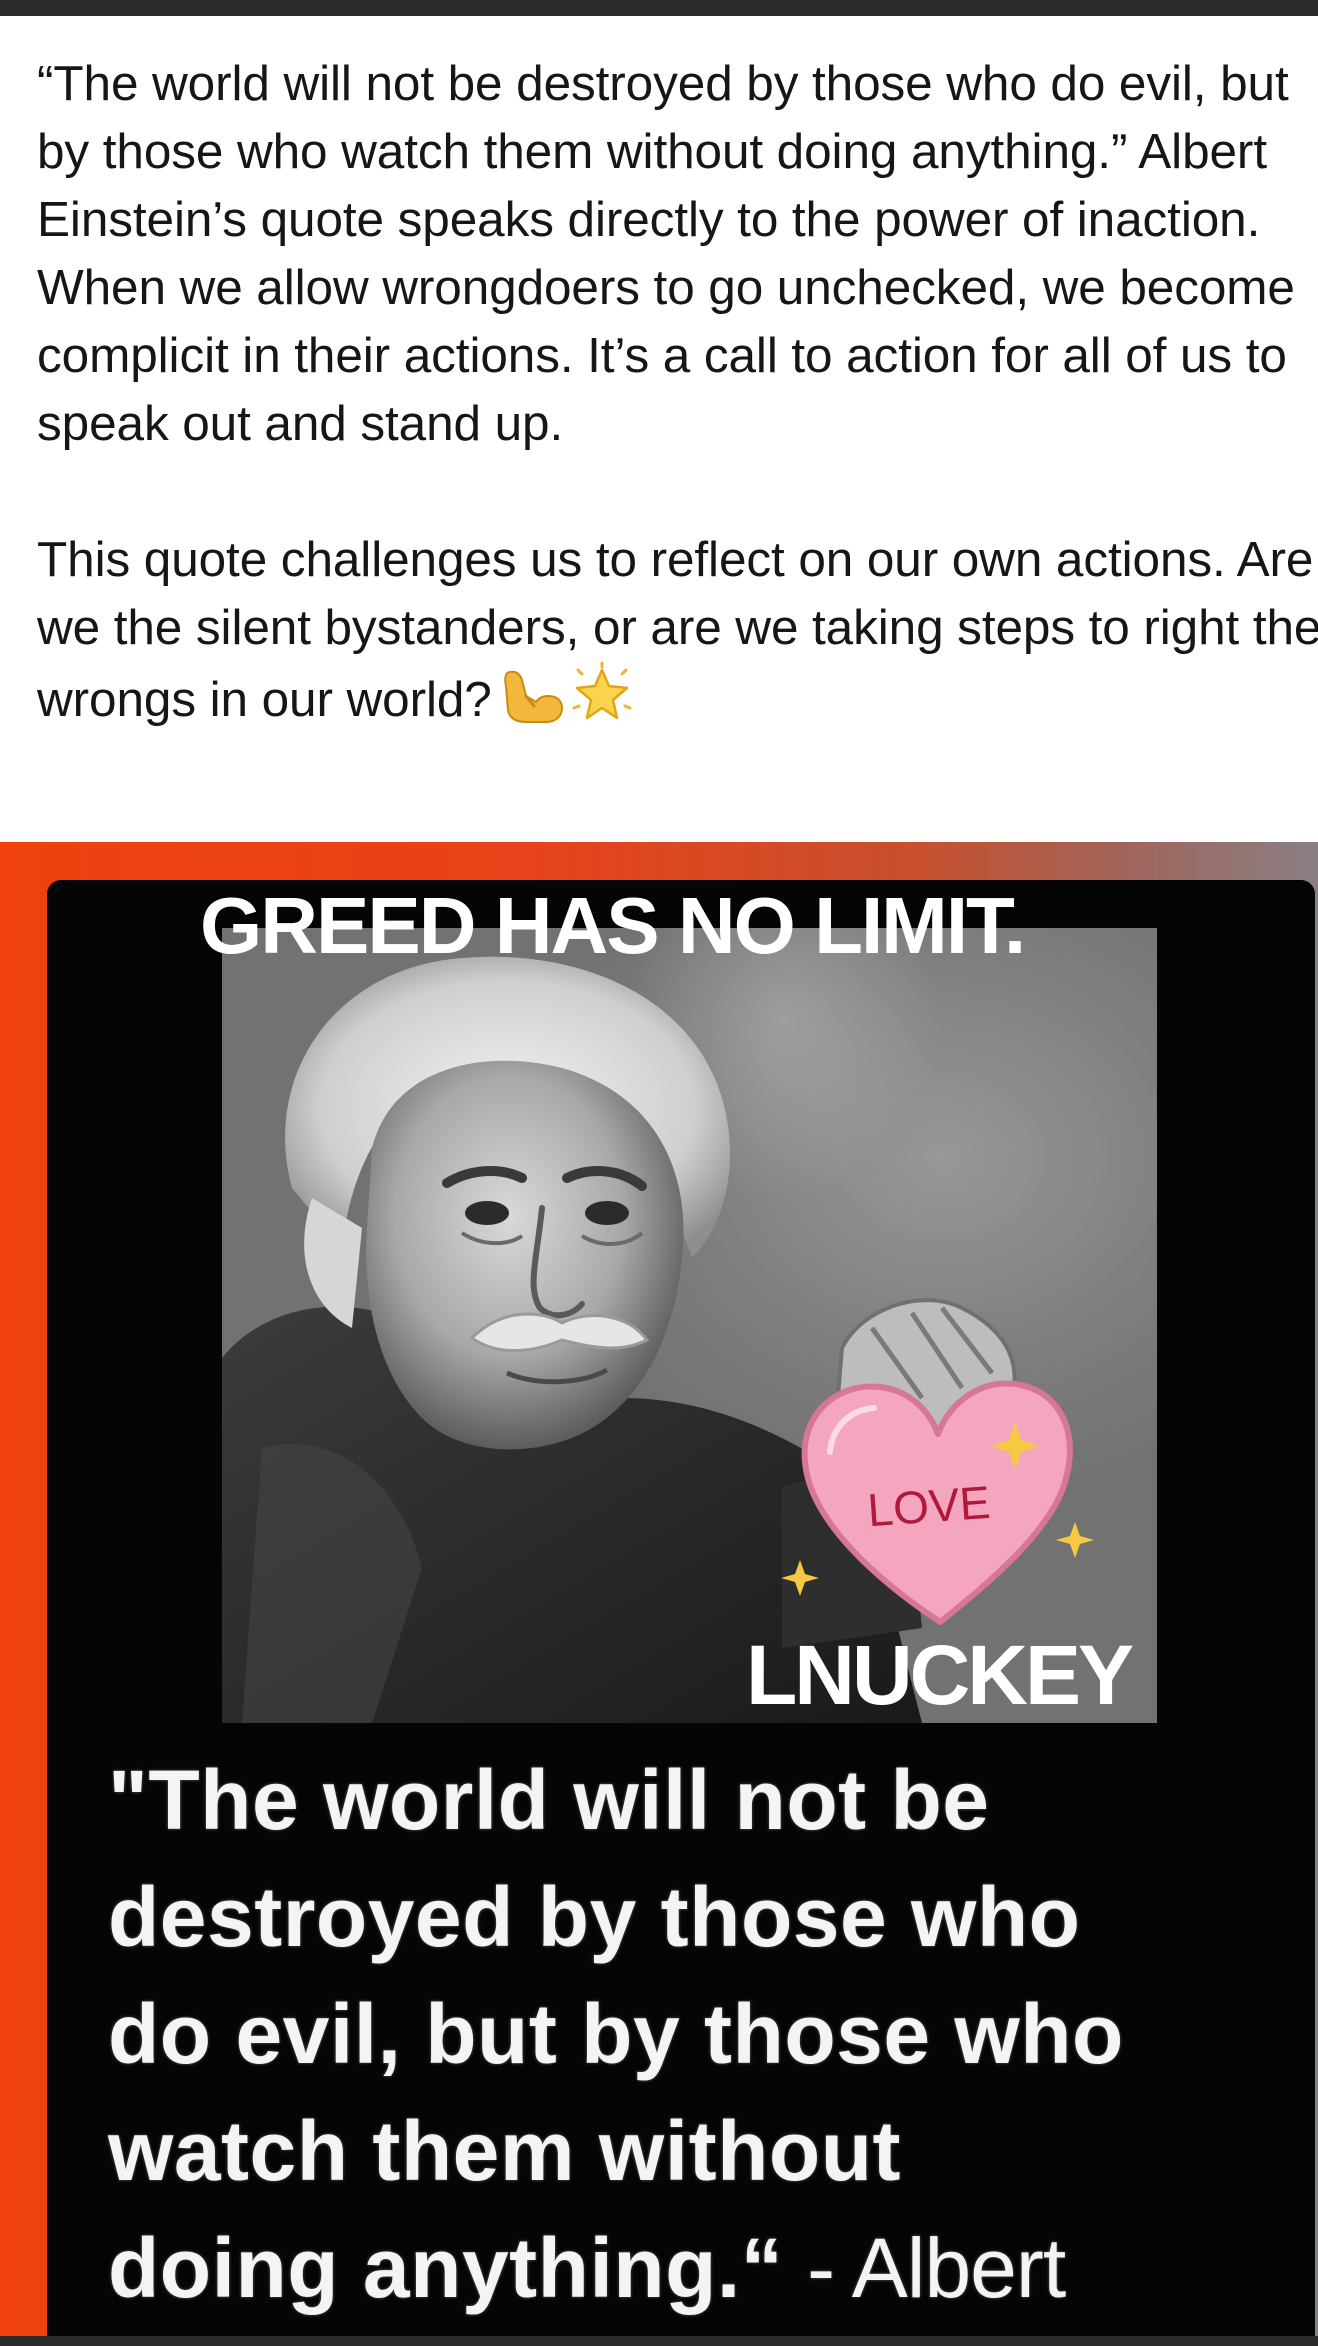 This screenshot has width=1318, height=2346. I want to click on caption-line: do evil, but by those who, so click(616, 2034).